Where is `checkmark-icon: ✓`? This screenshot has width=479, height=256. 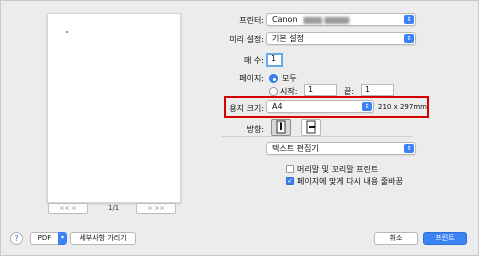
checkmark-icon: ✓ is located at coordinates (290, 181).